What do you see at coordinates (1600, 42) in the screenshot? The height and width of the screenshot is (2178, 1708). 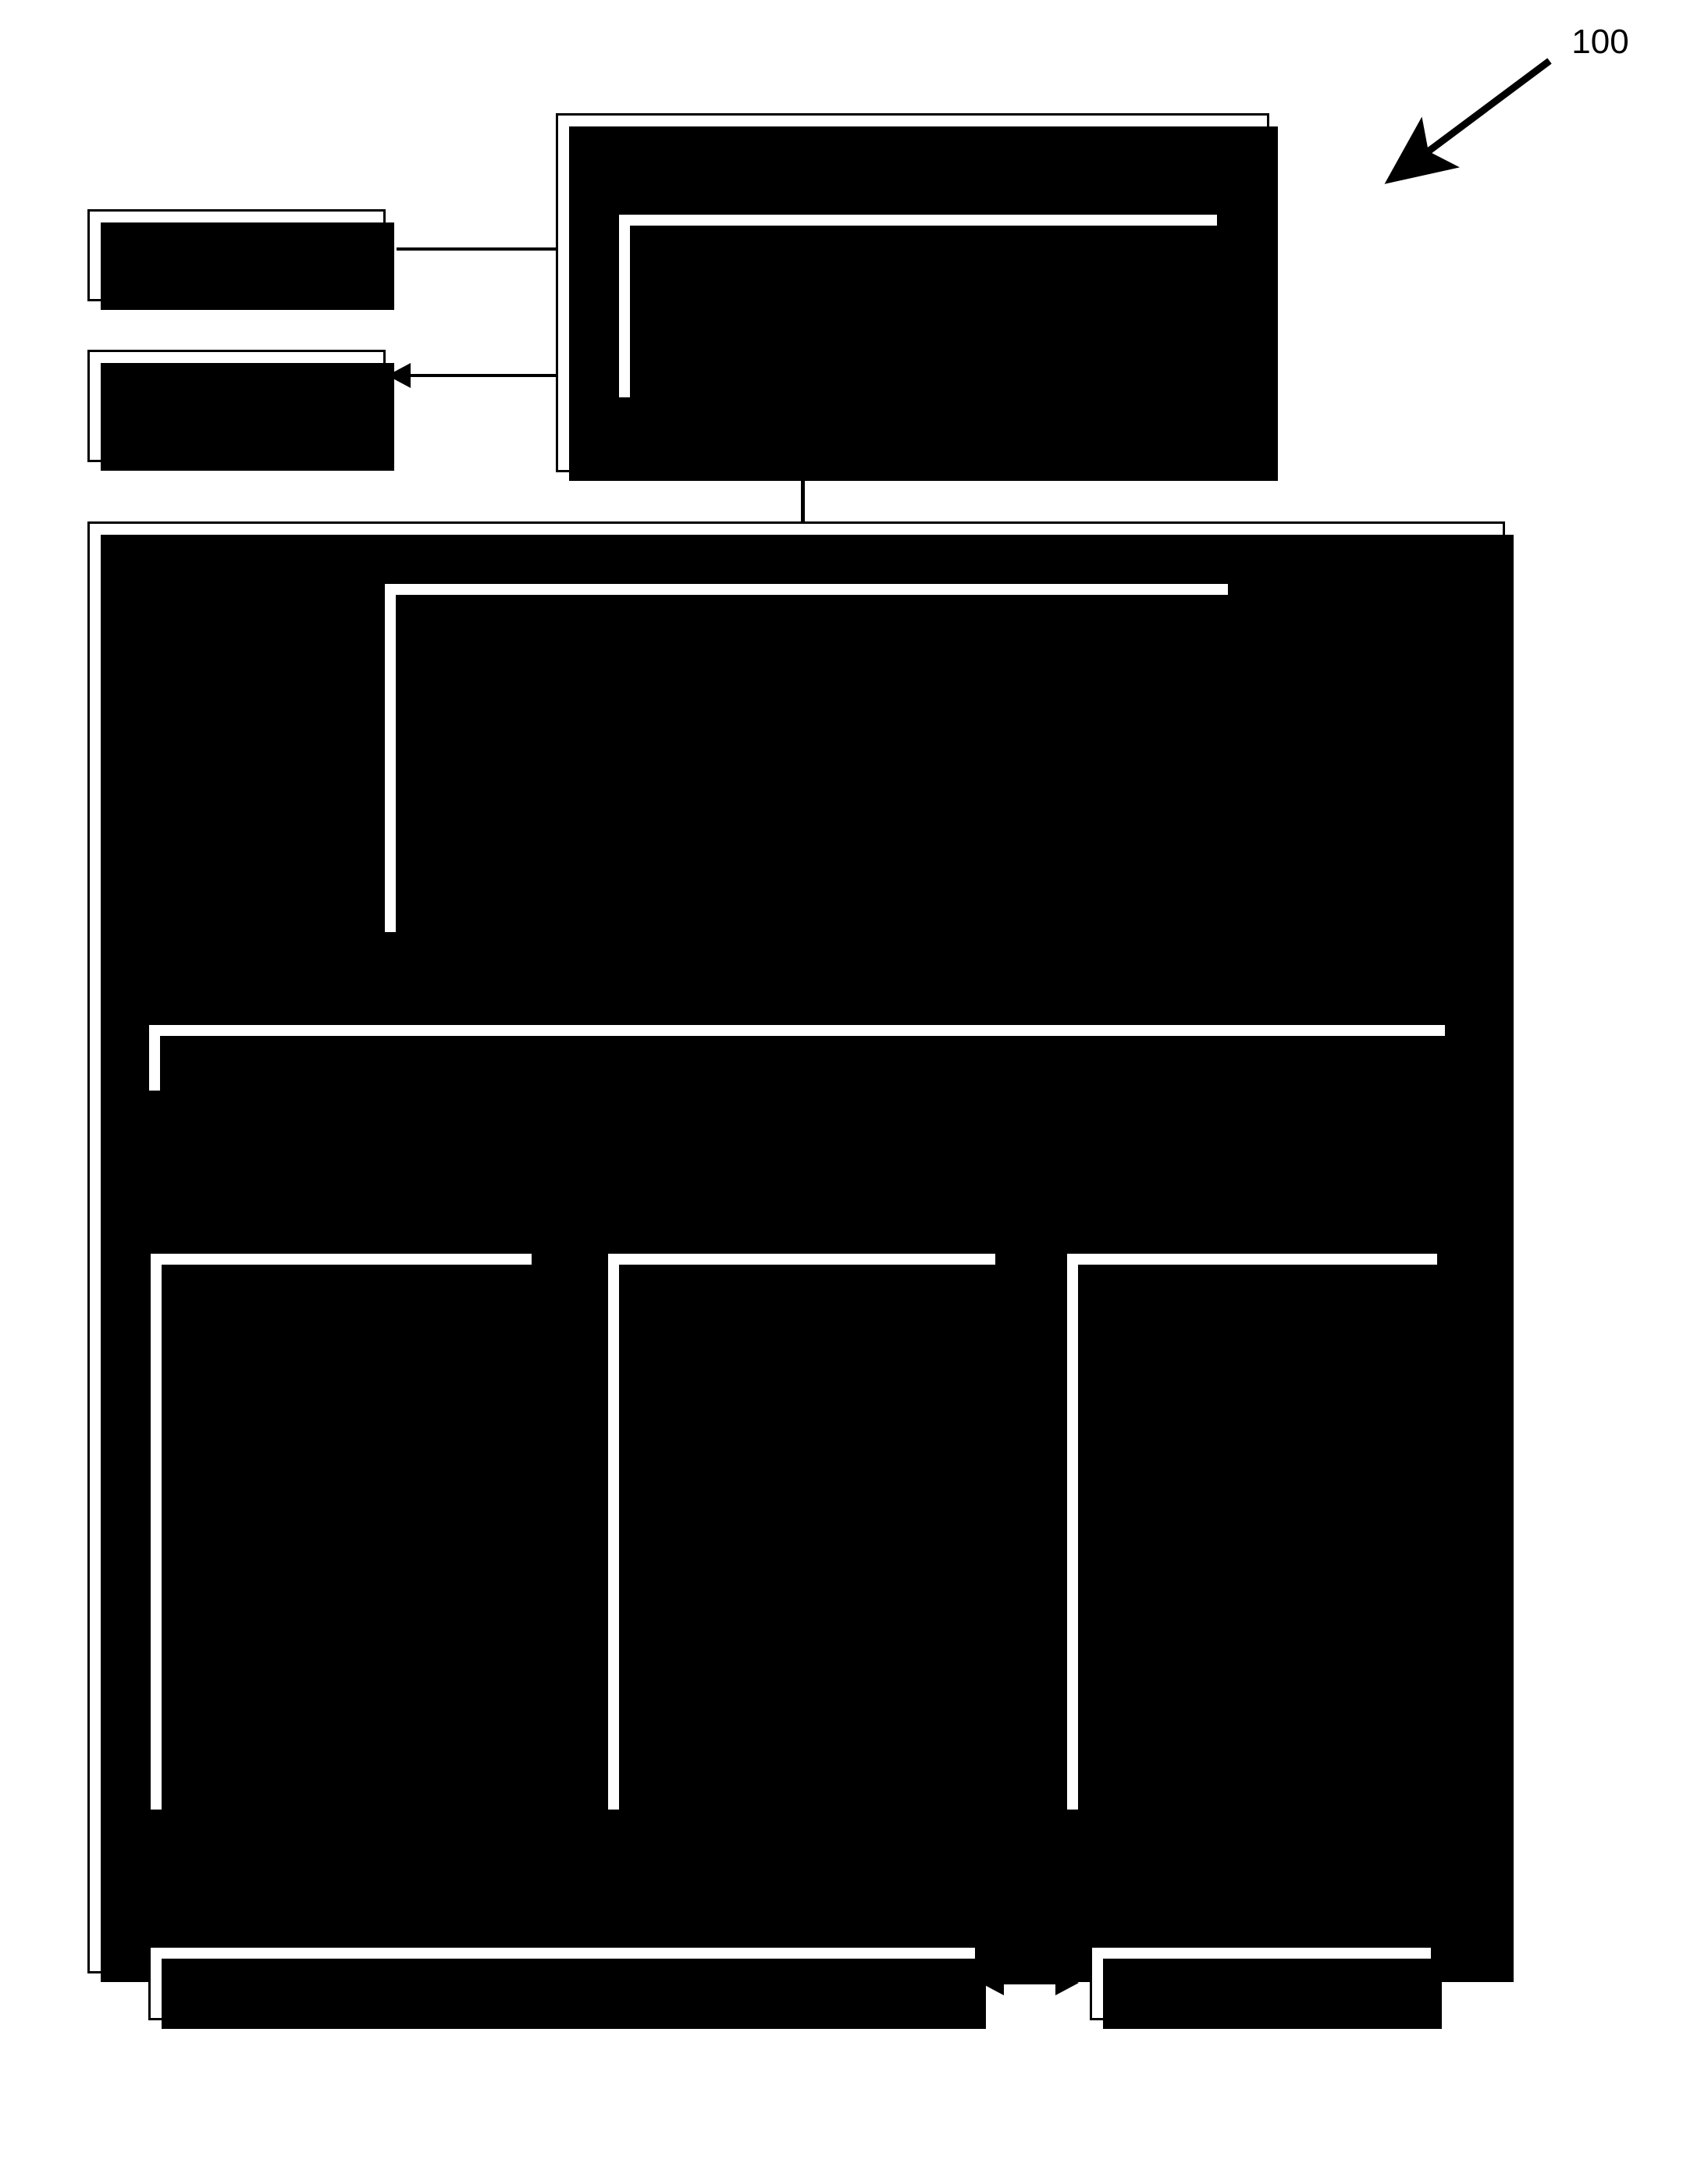 I see `figure-reference-numeral: 100` at bounding box center [1600, 42].